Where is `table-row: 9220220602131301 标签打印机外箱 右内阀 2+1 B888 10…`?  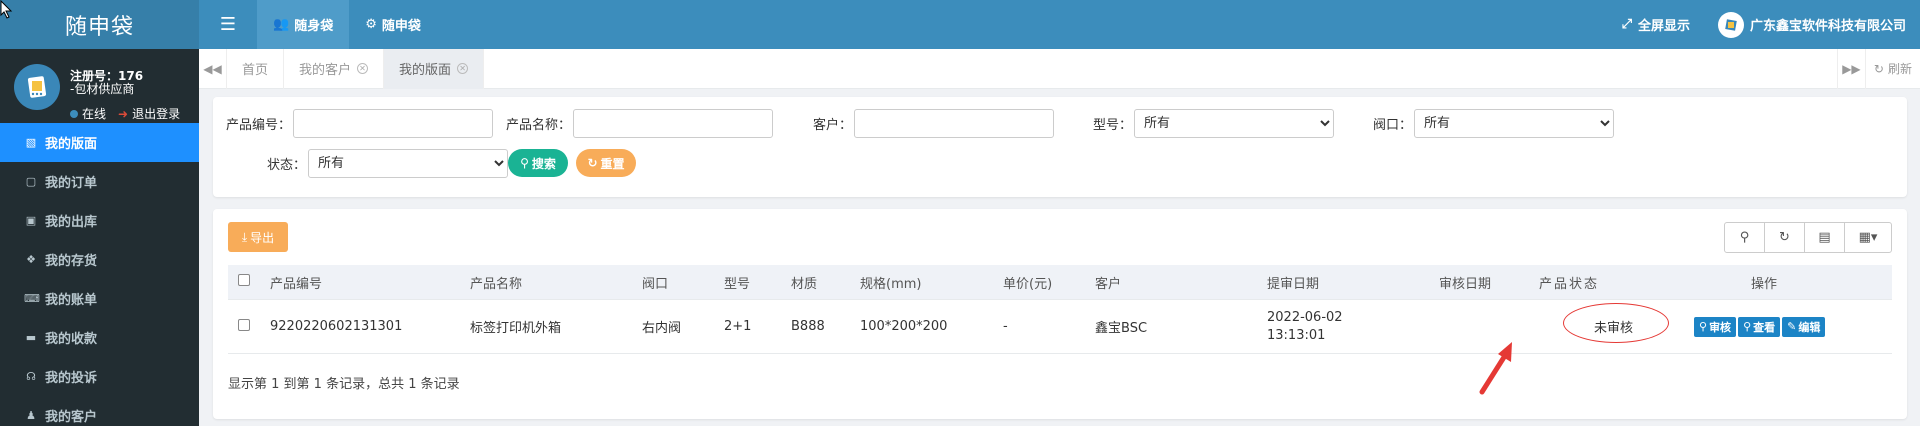
table-row: 9220220602131301 标签打印机外箱 右内阀 2+1 B888 10… is located at coordinates (1060, 327).